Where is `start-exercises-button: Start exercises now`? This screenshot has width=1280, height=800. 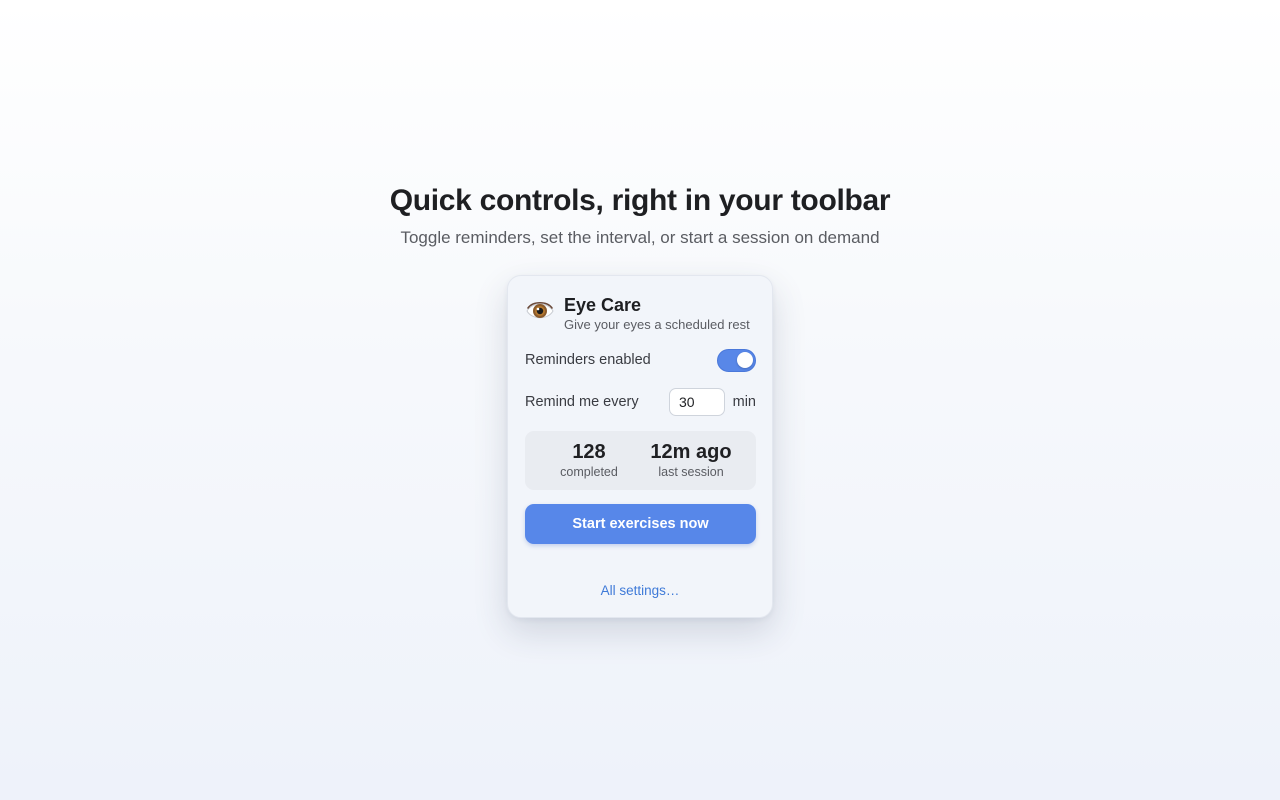 start-exercises-button: Start exercises now is located at coordinates (640, 524).